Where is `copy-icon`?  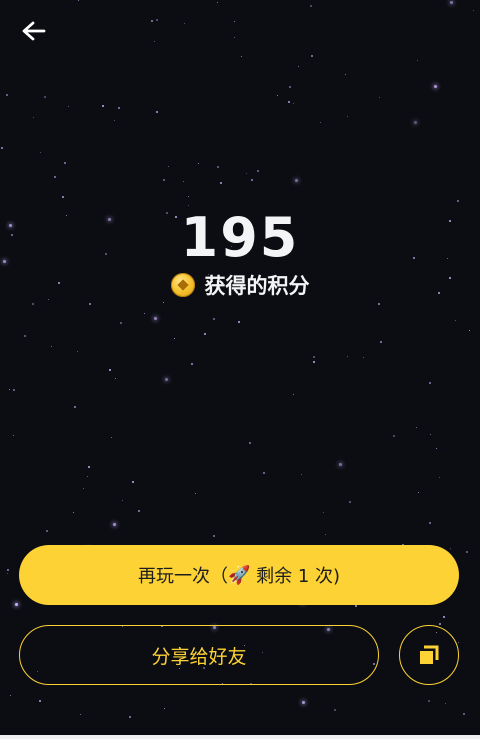 copy-icon is located at coordinates (429, 654).